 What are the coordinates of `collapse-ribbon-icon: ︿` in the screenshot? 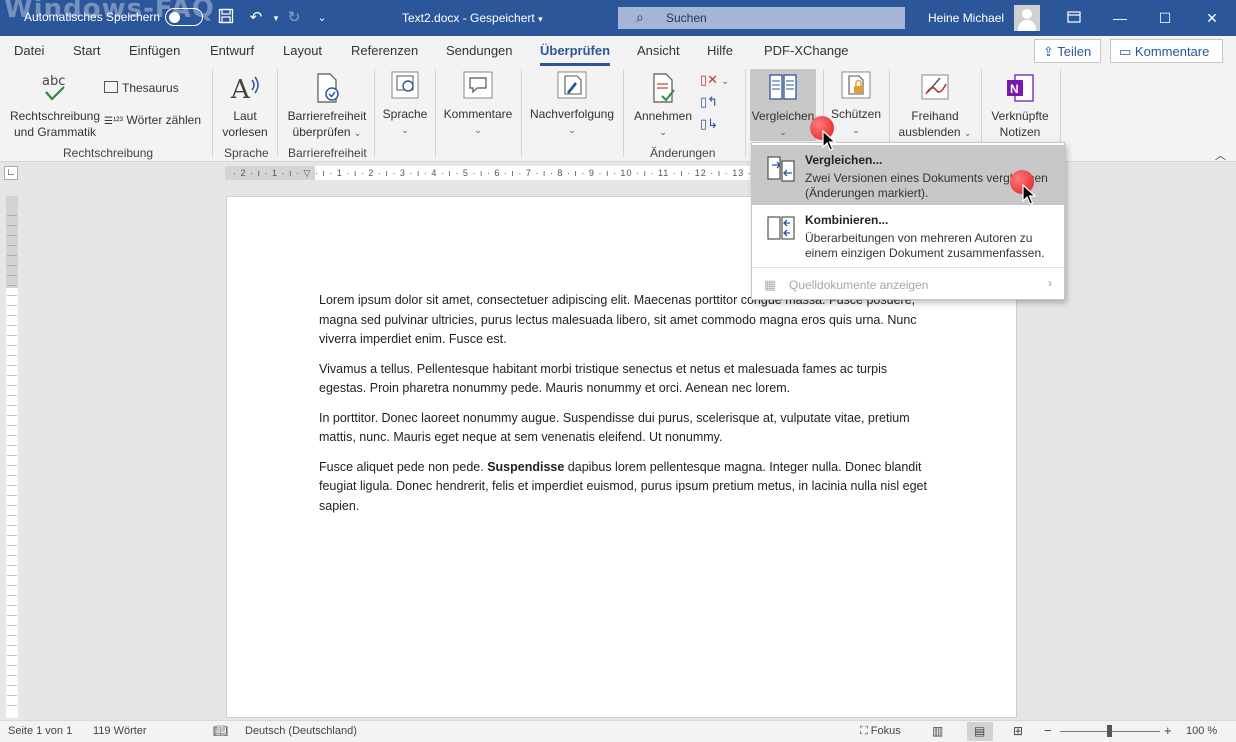 It's located at (1220, 155).